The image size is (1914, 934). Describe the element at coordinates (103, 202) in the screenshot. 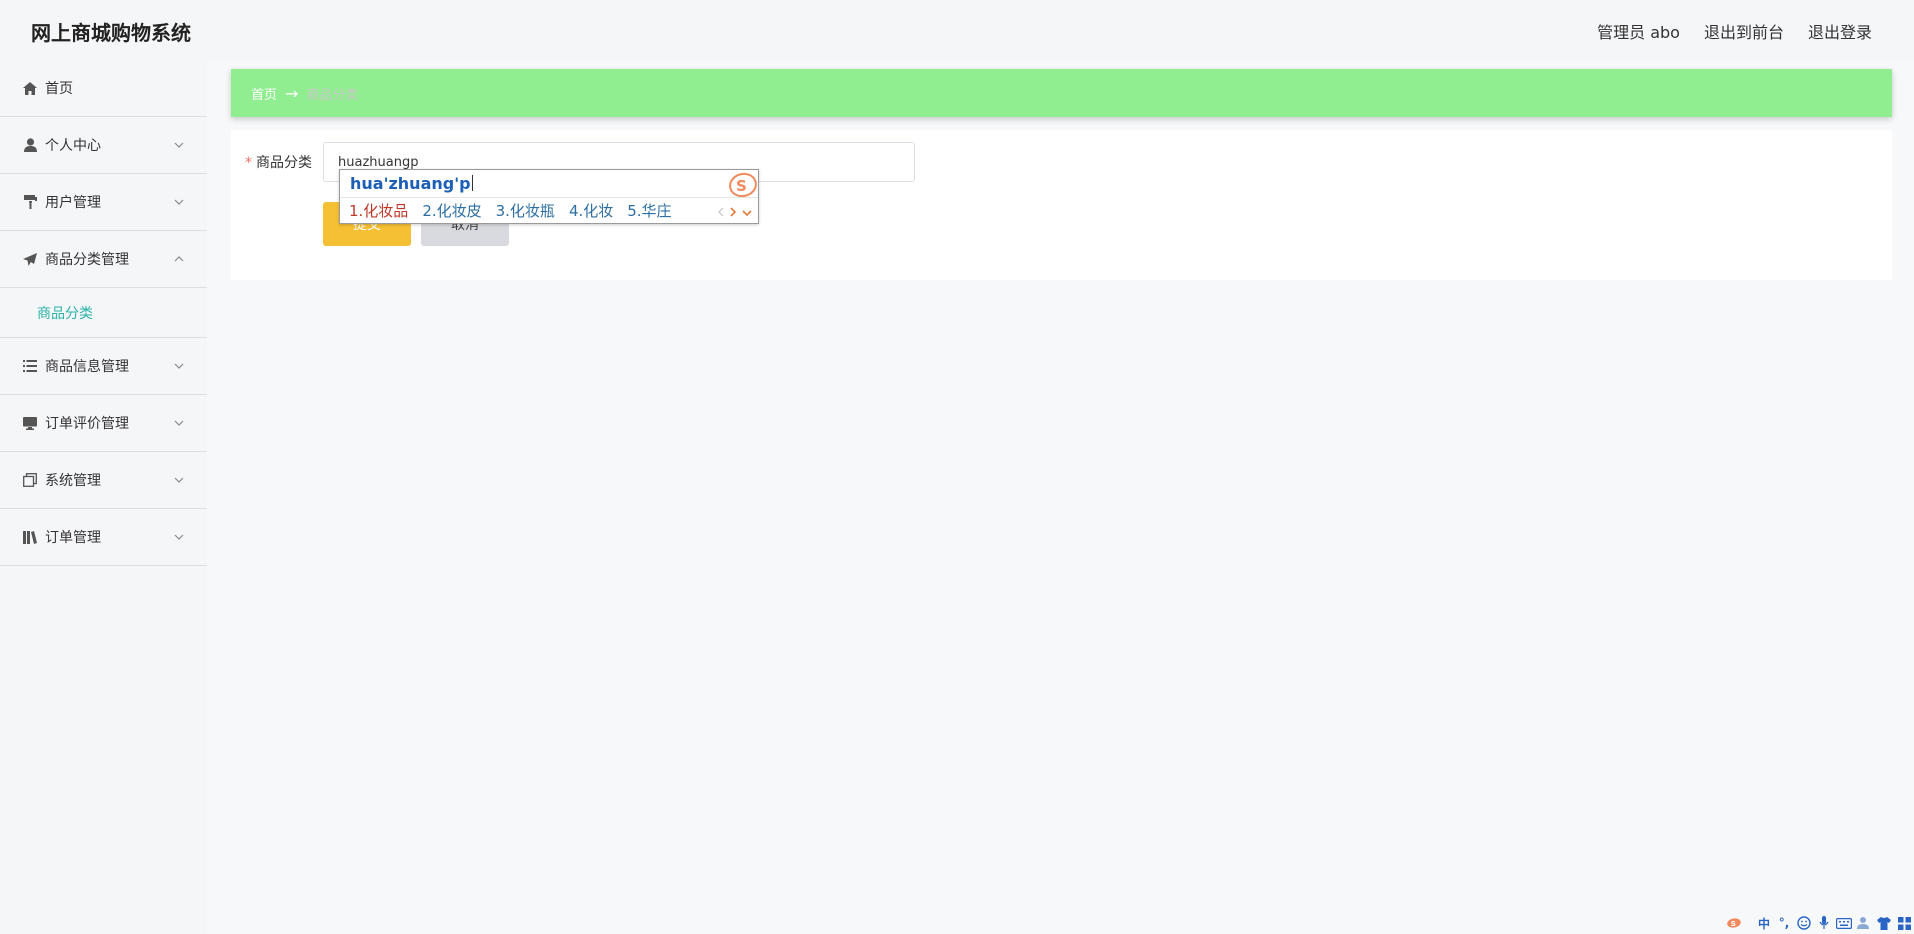

I see `sidebar-item-user-management: 用户管理` at that location.